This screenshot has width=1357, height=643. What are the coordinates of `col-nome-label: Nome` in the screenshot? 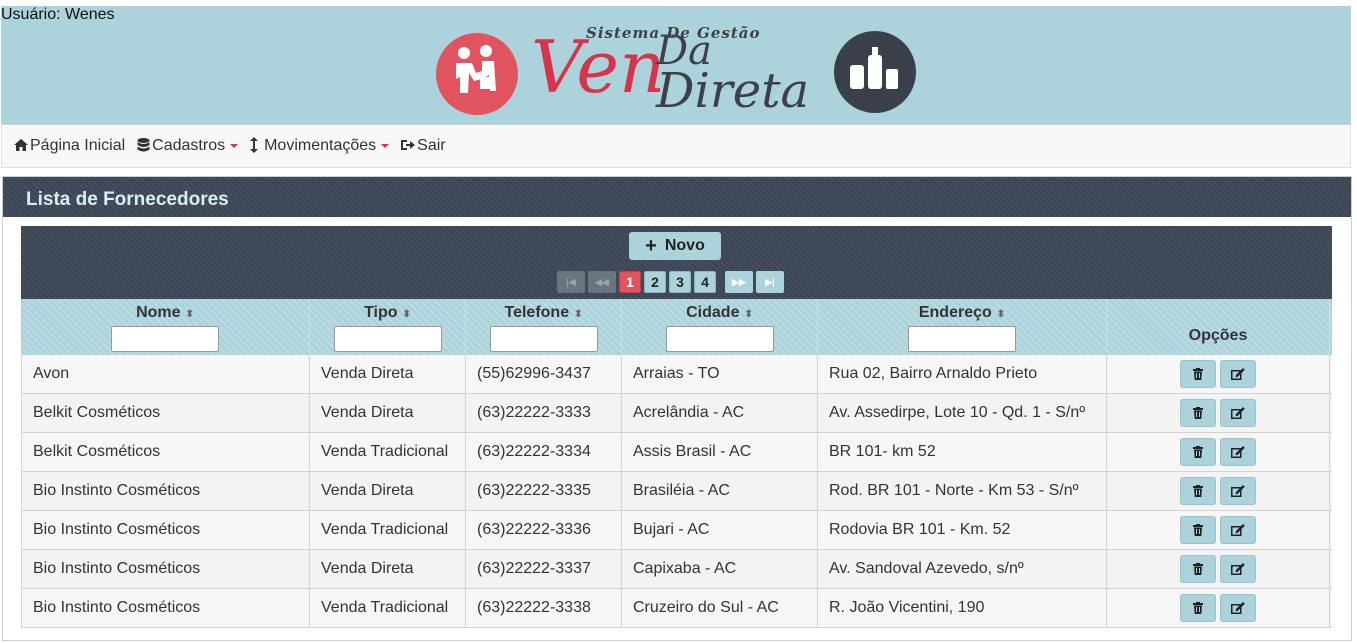 It's located at (158, 312).